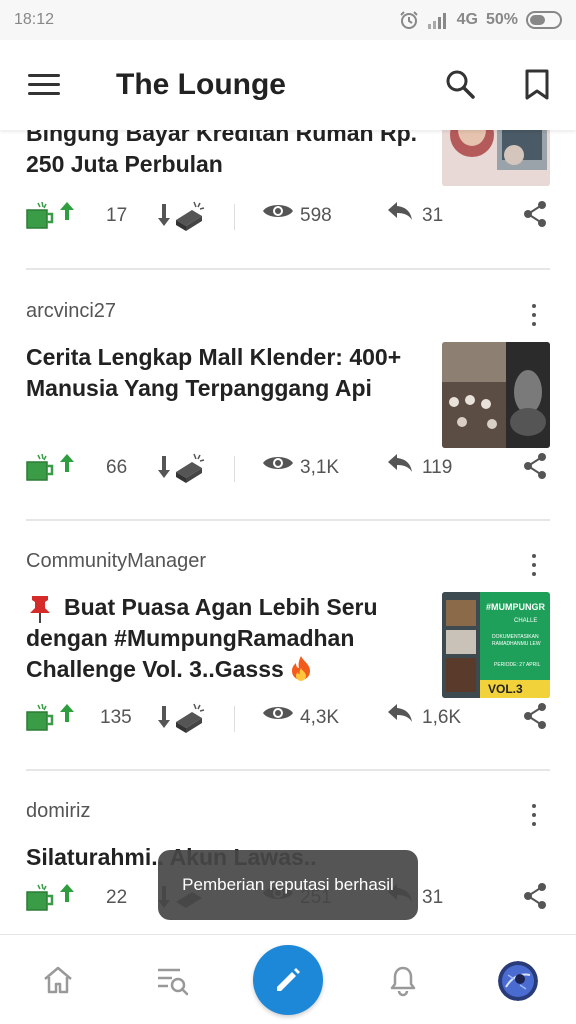 The height and width of the screenshot is (1024, 576). I want to click on fire-icon, so click(301, 668).